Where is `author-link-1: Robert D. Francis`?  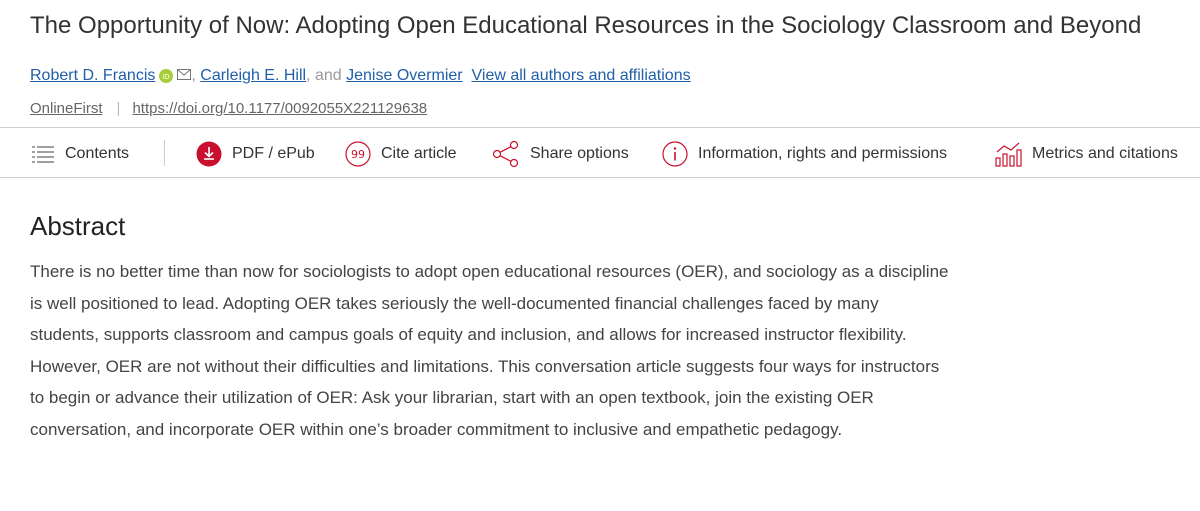 author-link-1: Robert D. Francis is located at coordinates (92, 76).